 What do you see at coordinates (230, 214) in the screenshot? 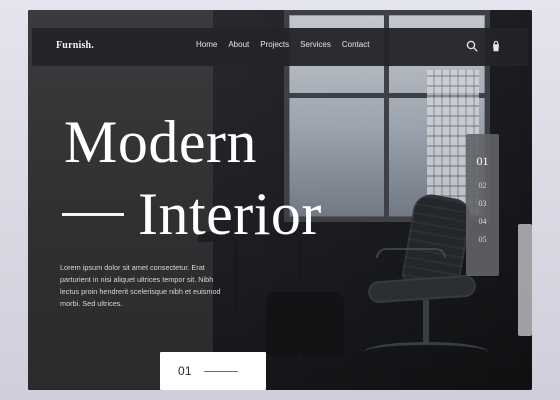
I see `hero-title-line-2: Interior` at bounding box center [230, 214].